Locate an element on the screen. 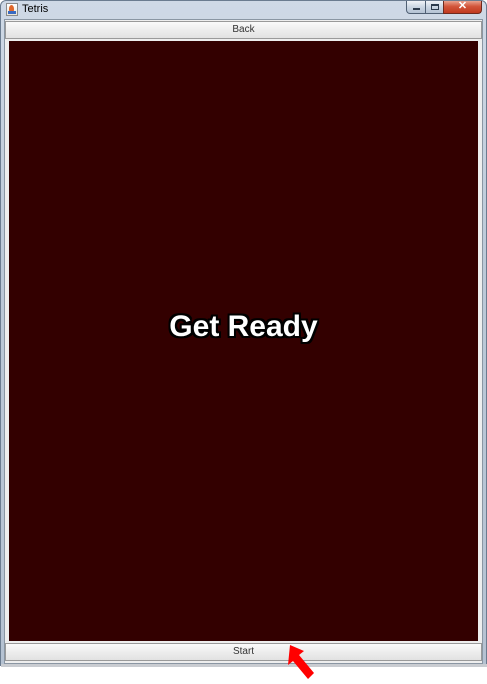 The width and height of the screenshot is (487, 684). minimize-button is located at coordinates (416, 7).